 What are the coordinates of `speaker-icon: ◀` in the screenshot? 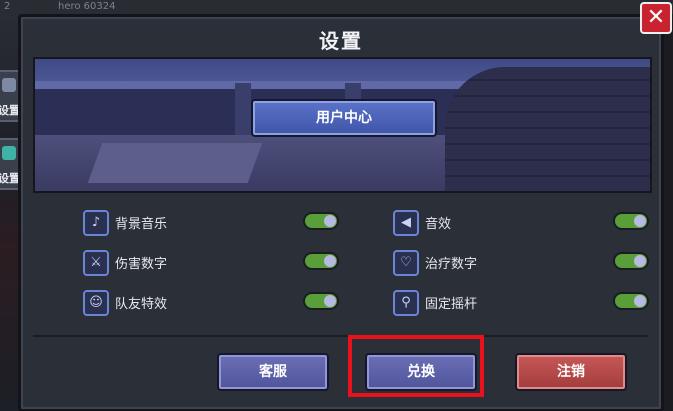 It's located at (406, 223).